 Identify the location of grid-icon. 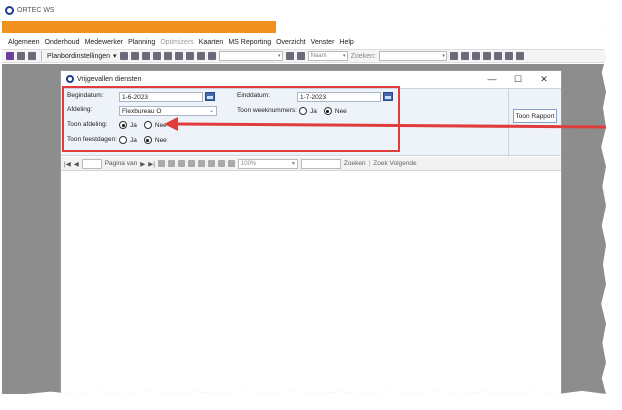
(21, 56).